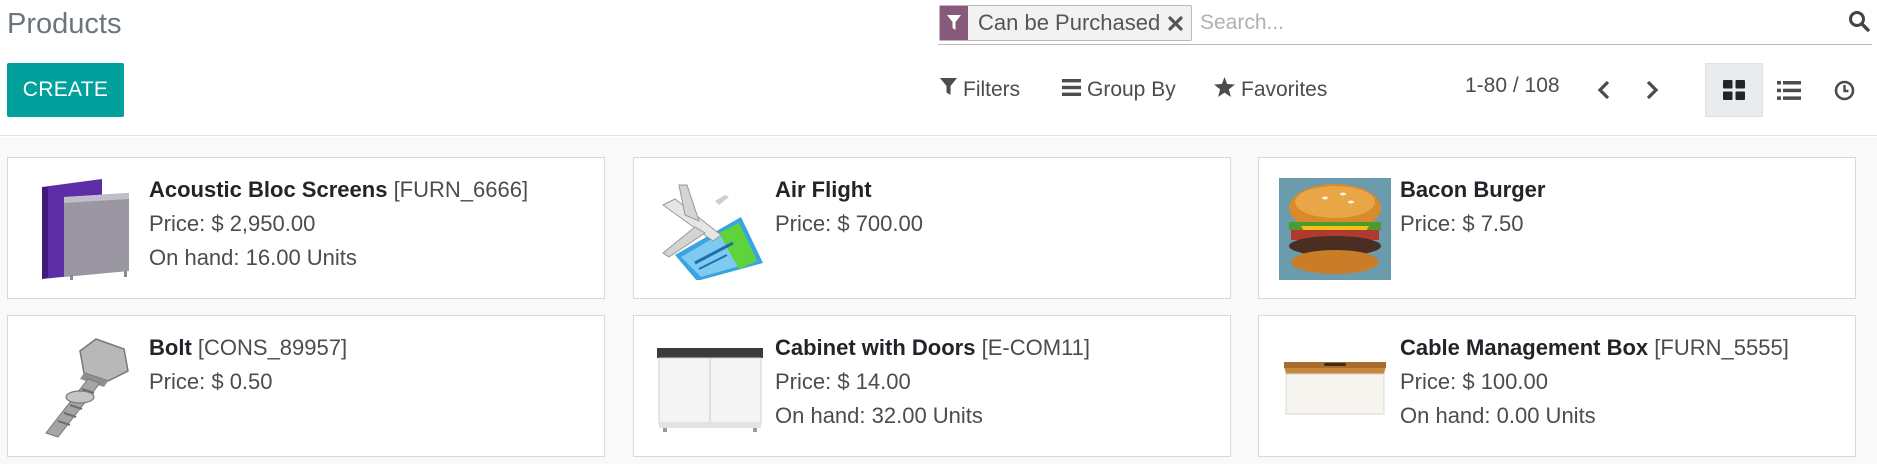  What do you see at coordinates (1524, 347) in the screenshot?
I see `product-name: Cable Management Box` at bounding box center [1524, 347].